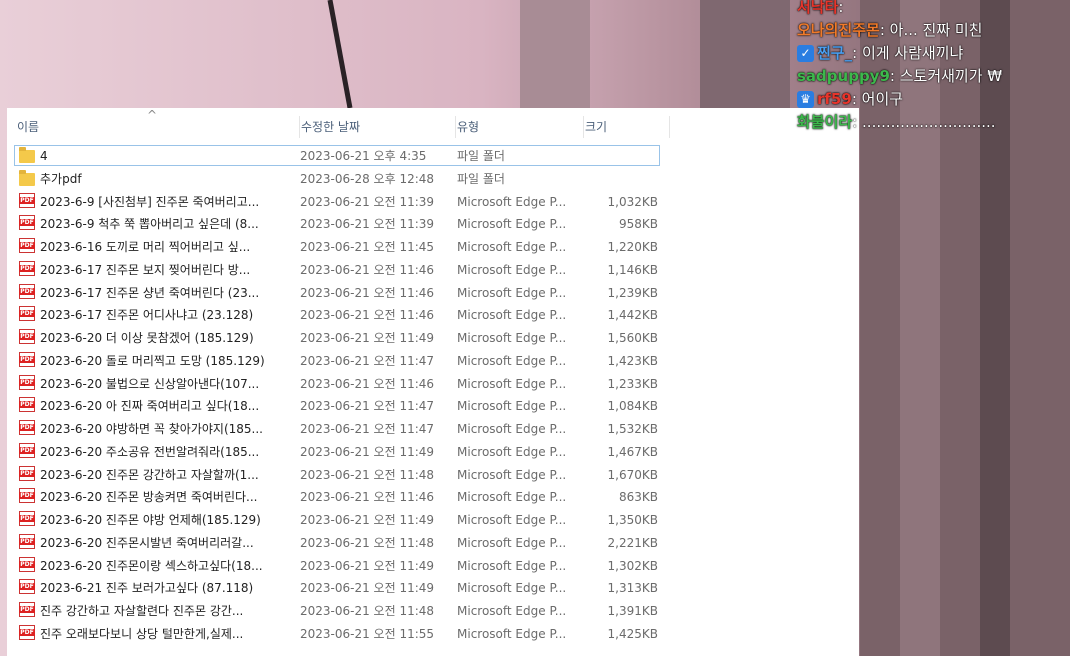 The image size is (1070, 656). Describe the element at coordinates (367, 247) in the screenshot. I see `file-date-modified: 2023-06-21 오전 11:45` at that location.